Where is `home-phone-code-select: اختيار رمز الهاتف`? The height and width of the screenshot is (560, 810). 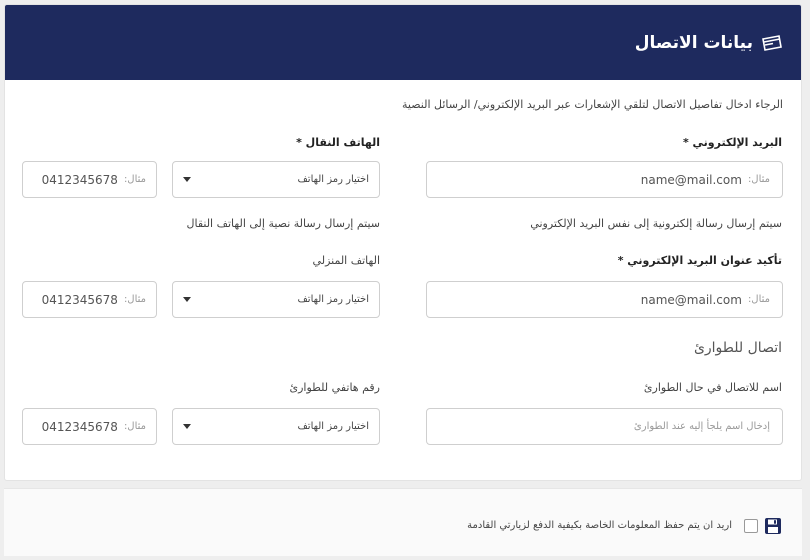
home-phone-code-select: اختيار رمز الهاتف is located at coordinates (276, 299).